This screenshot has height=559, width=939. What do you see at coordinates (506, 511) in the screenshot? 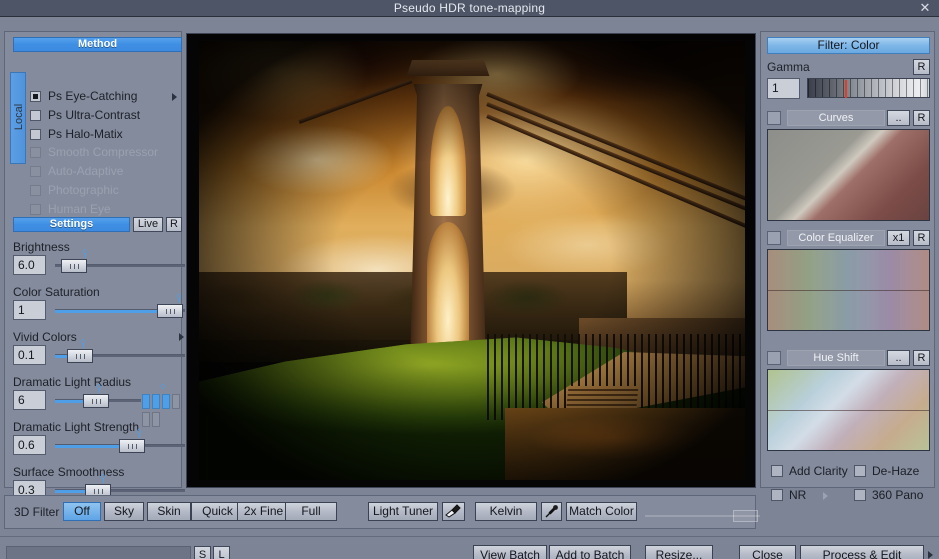
I see `button-kelvin: Kelvin` at bounding box center [506, 511].